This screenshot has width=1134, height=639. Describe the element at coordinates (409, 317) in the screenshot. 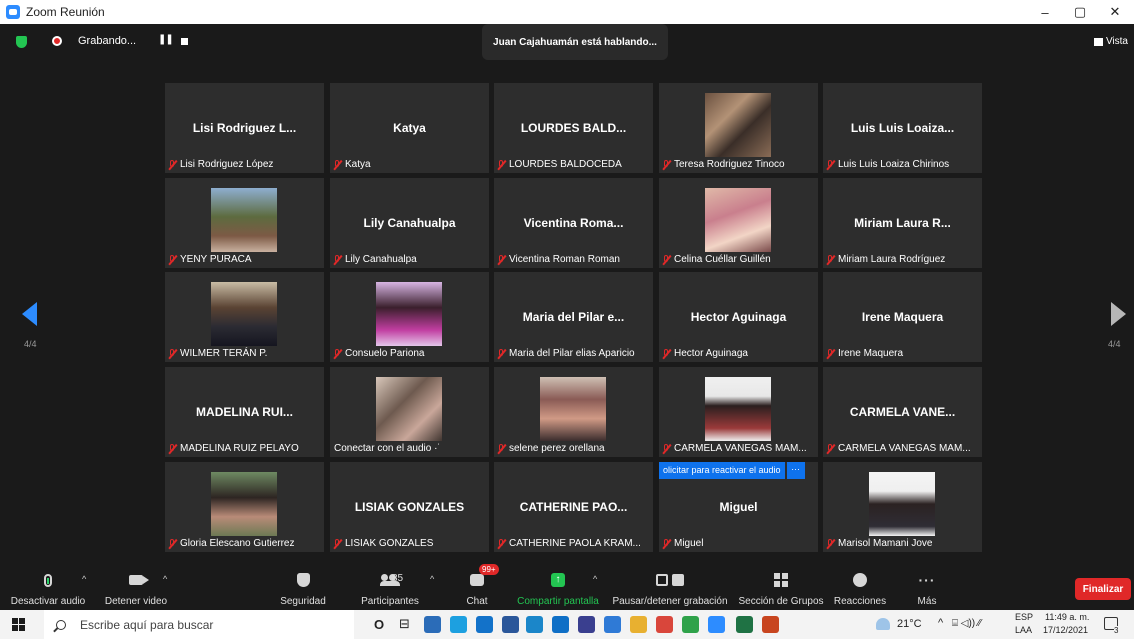

I see `participant-tile: Consuelo Pariona` at that location.